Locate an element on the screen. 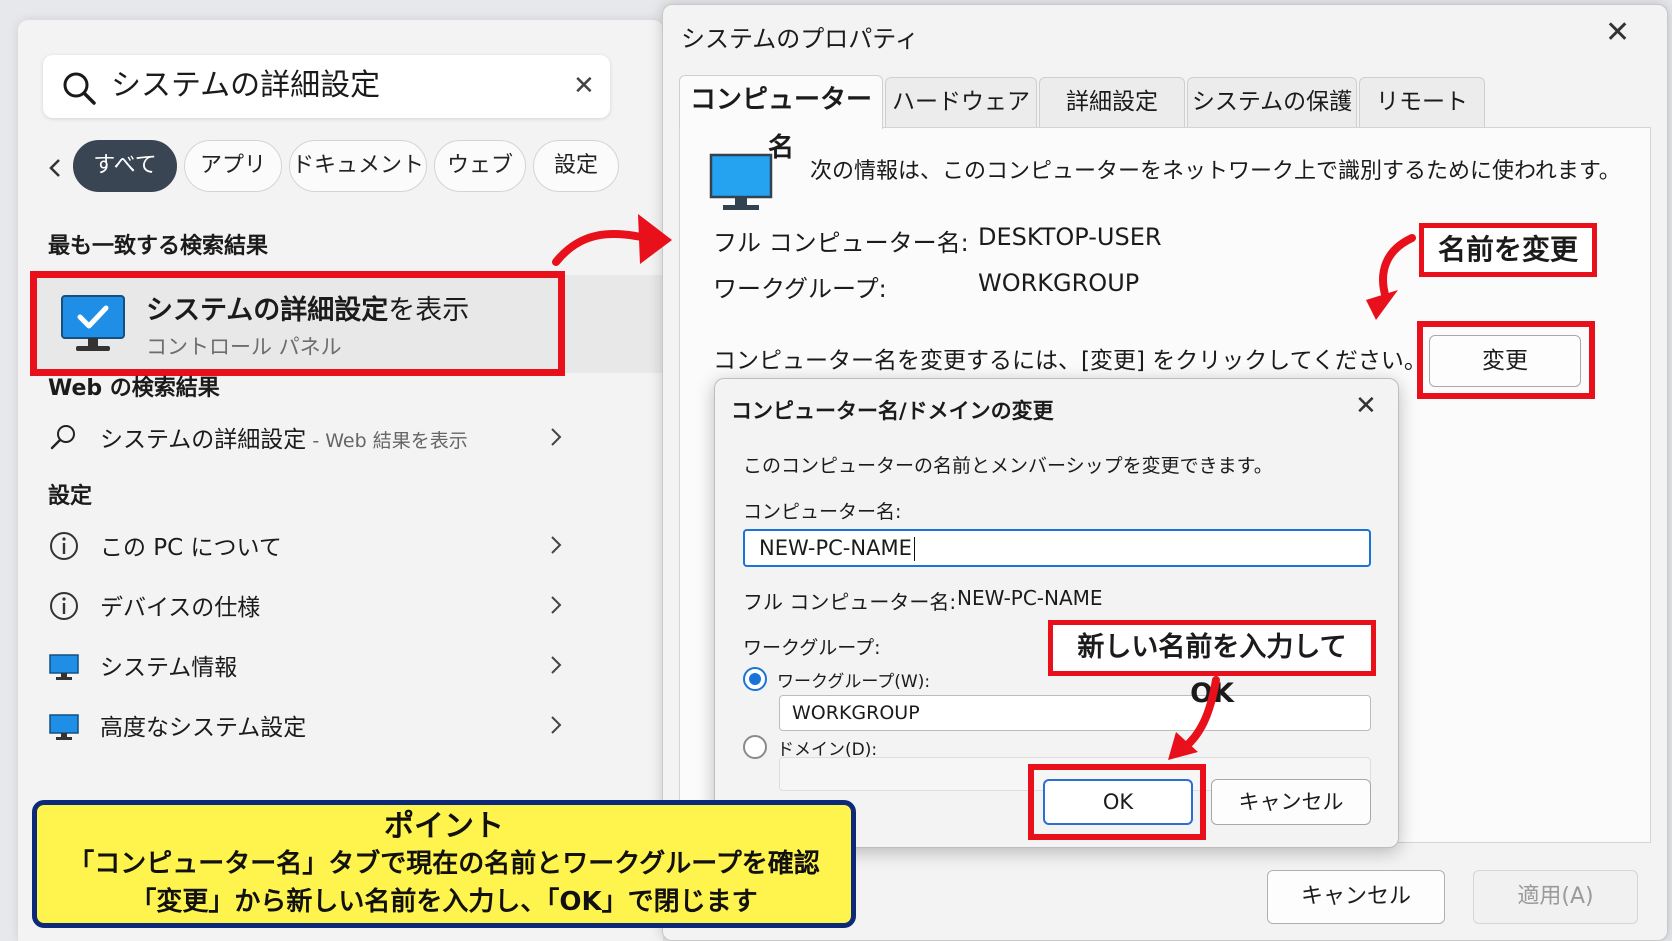 The height and width of the screenshot is (941, 1672). filter-all: すべて is located at coordinates (125, 166).